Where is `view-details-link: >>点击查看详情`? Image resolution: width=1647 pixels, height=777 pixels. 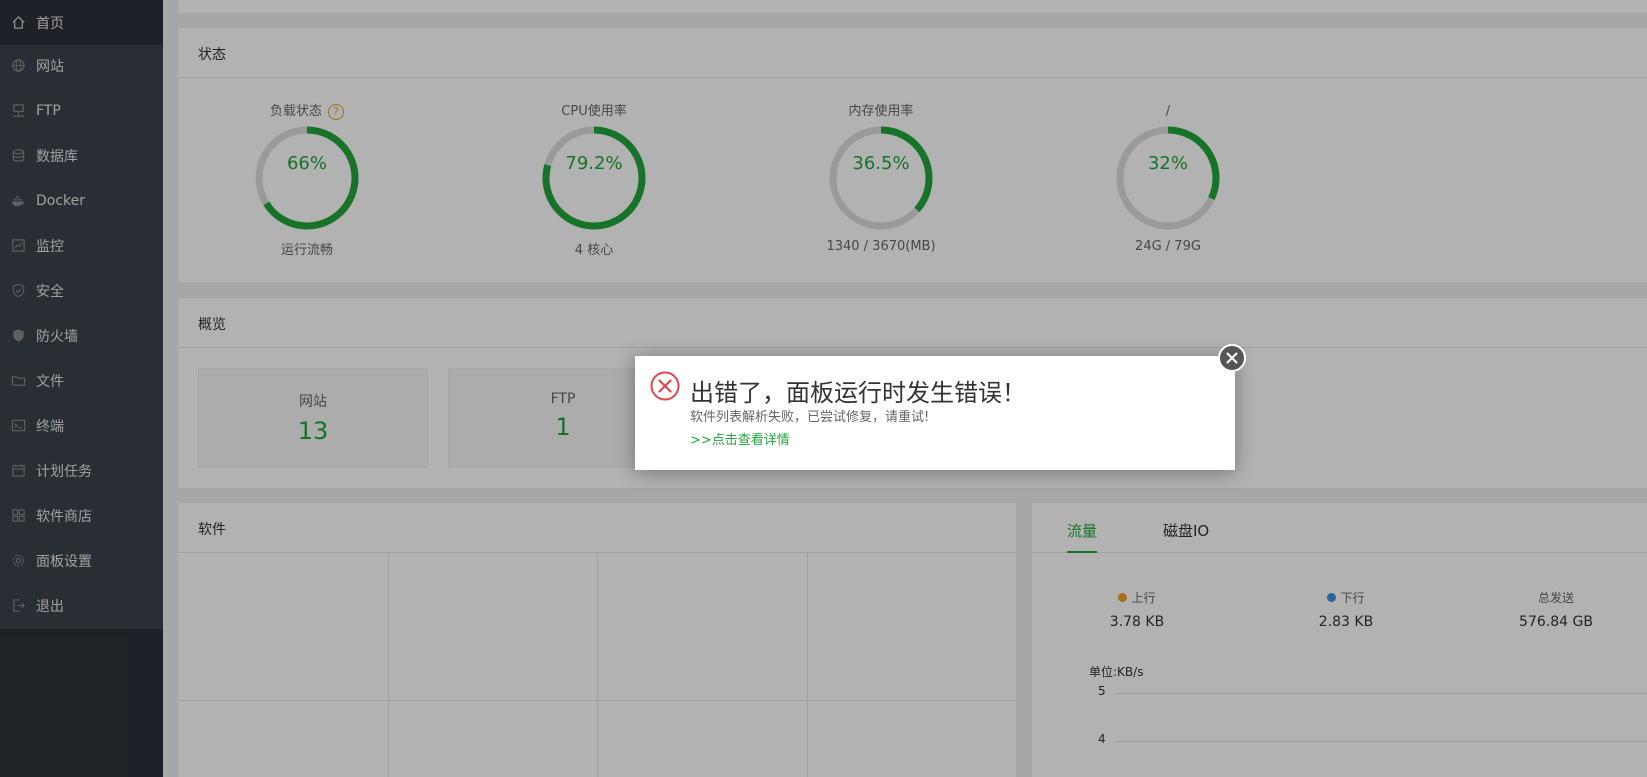 view-details-link: >>点击查看详情 is located at coordinates (740, 438).